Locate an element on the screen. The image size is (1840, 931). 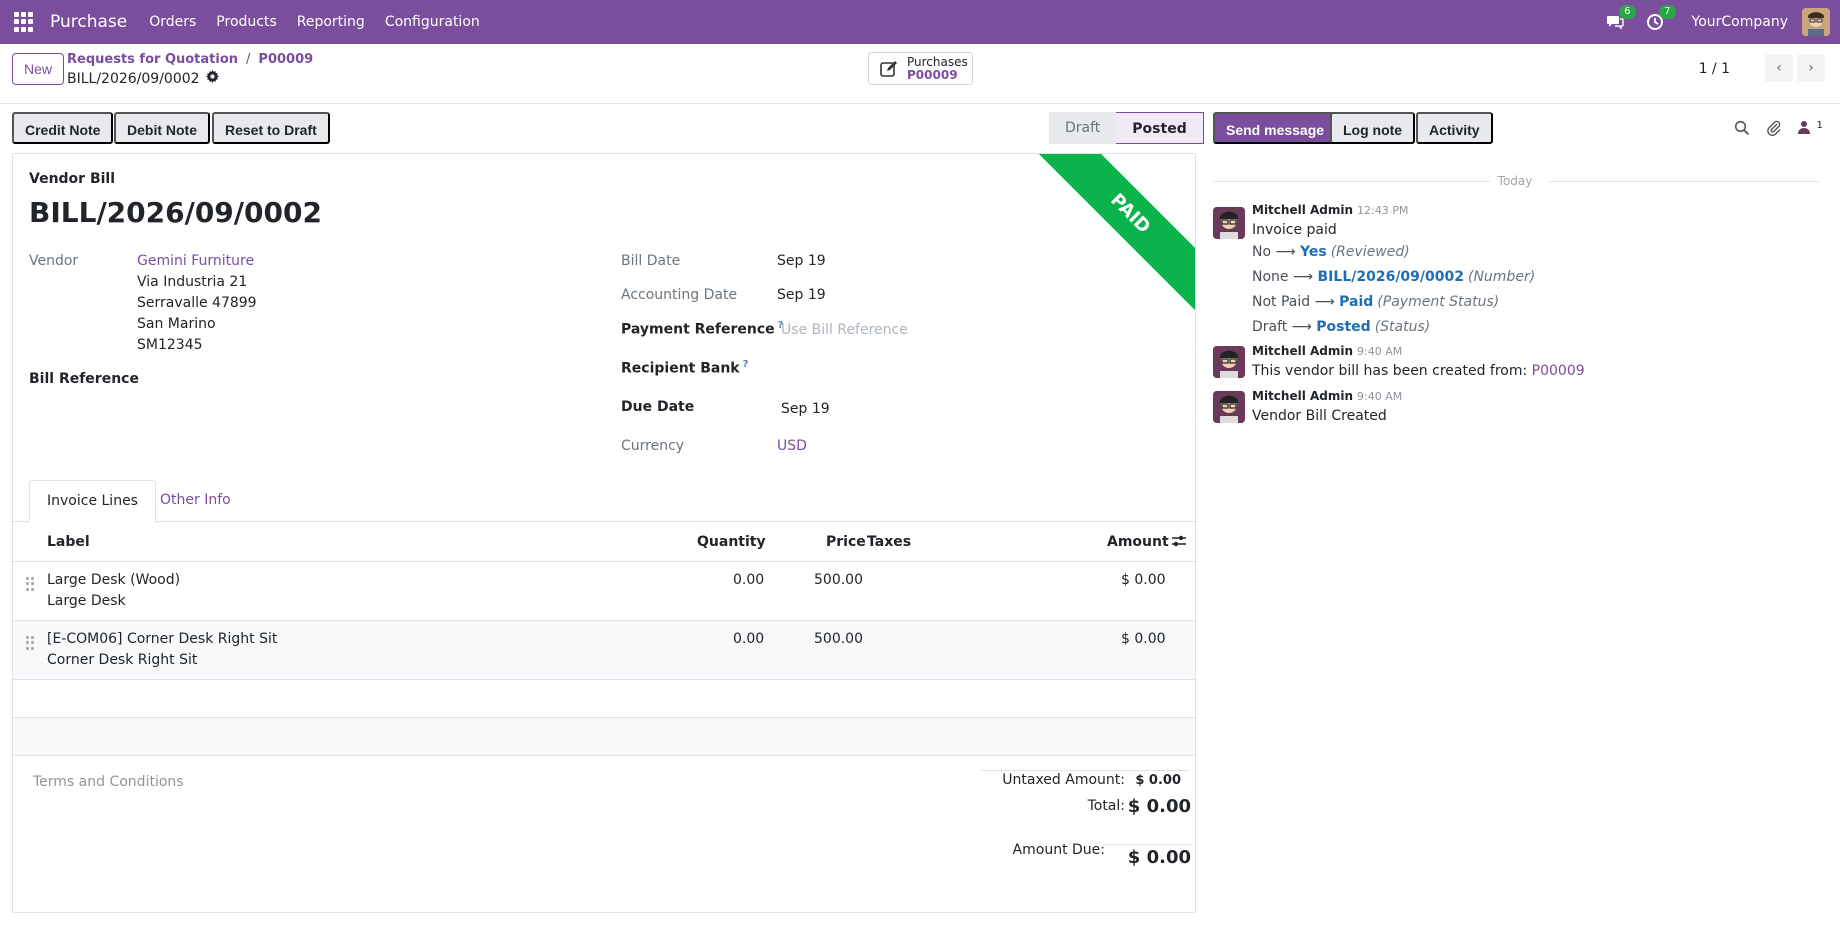
payment-reference-input: Use Bill Reference is located at coordinates (844, 330).